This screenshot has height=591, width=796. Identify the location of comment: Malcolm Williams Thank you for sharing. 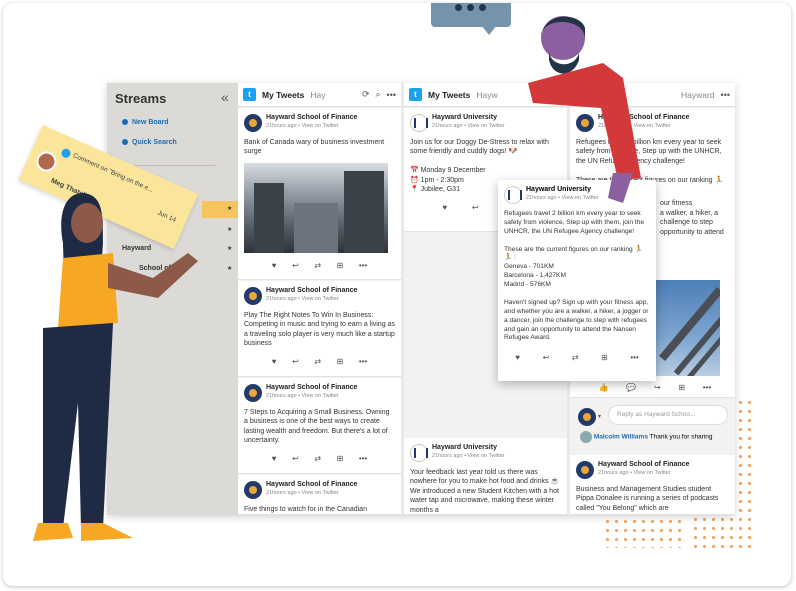
(646, 437).